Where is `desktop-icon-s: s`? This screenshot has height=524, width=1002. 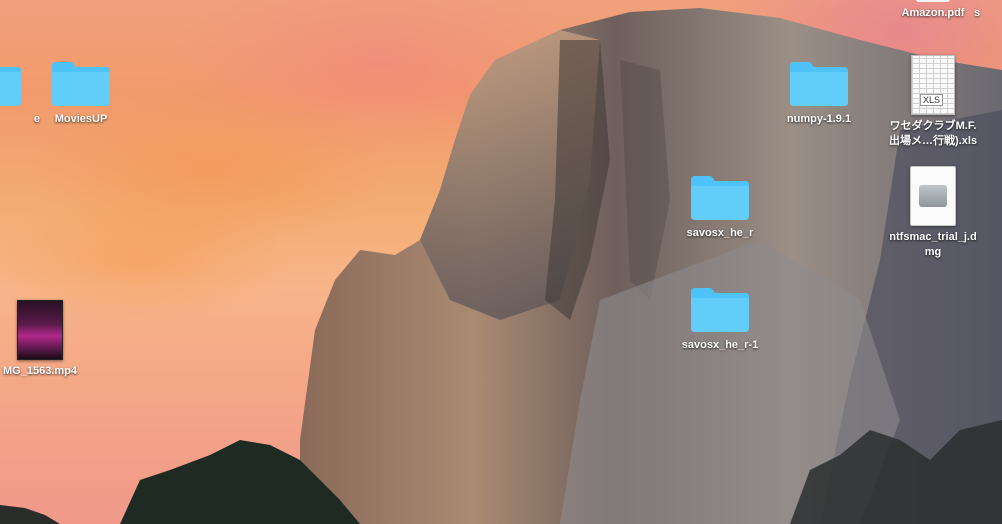
desktop-icon-s: s is located at coordinates (988, 10).